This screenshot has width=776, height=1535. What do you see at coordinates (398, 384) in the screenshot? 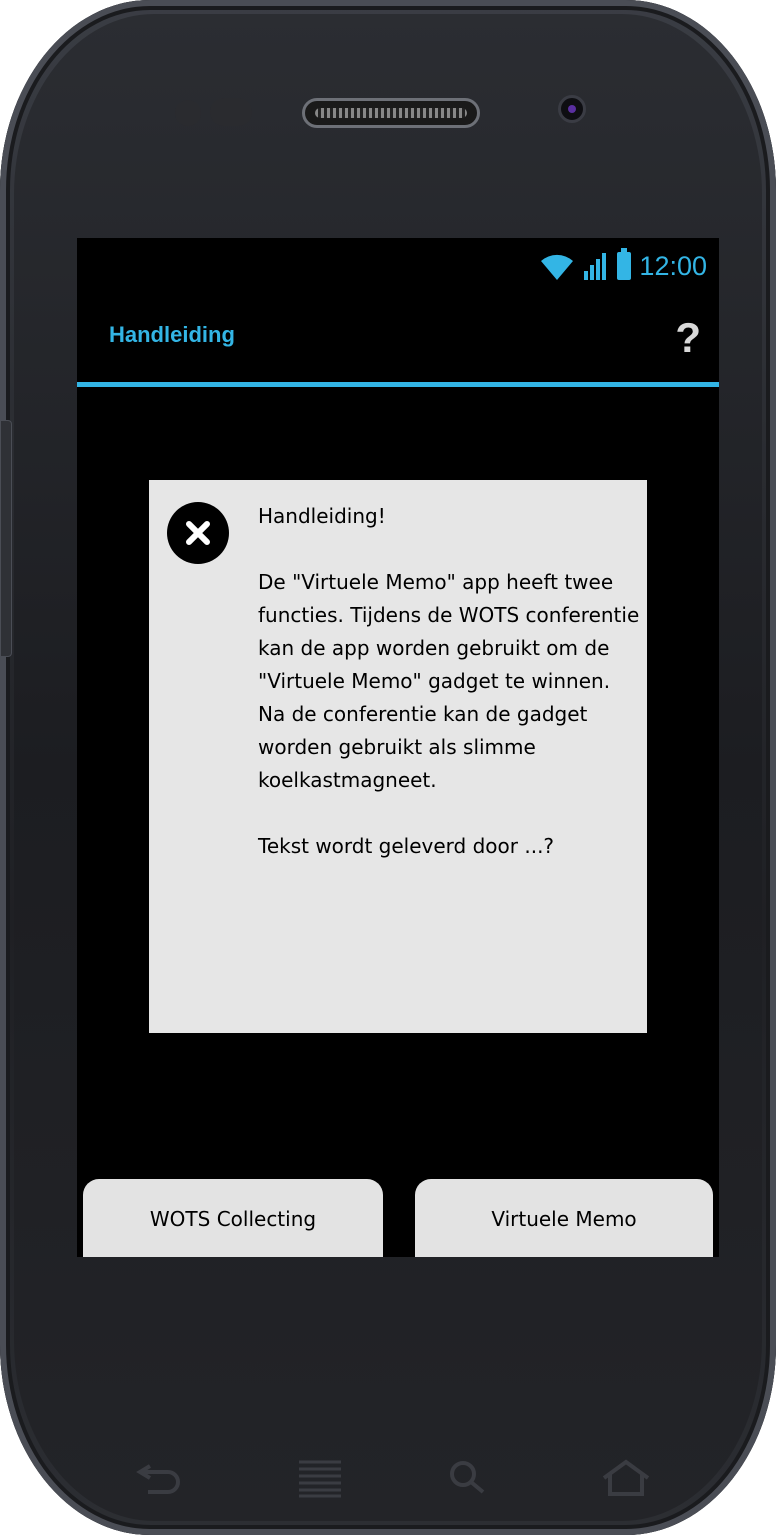
I see `action-bar-divider` at bounding box center [398, 384].